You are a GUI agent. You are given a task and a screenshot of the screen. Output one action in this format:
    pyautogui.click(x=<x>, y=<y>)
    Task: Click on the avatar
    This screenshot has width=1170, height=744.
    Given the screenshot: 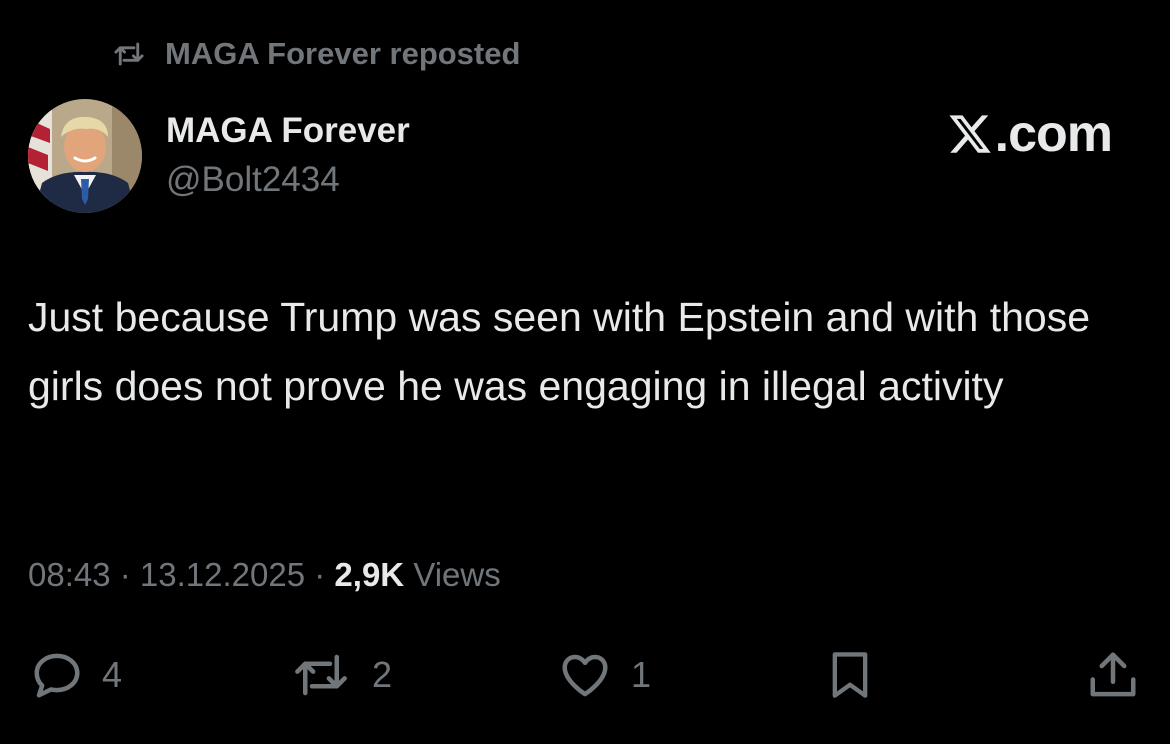 What is the action you would take?
    pyautogui.click(x=85, y=156)
    